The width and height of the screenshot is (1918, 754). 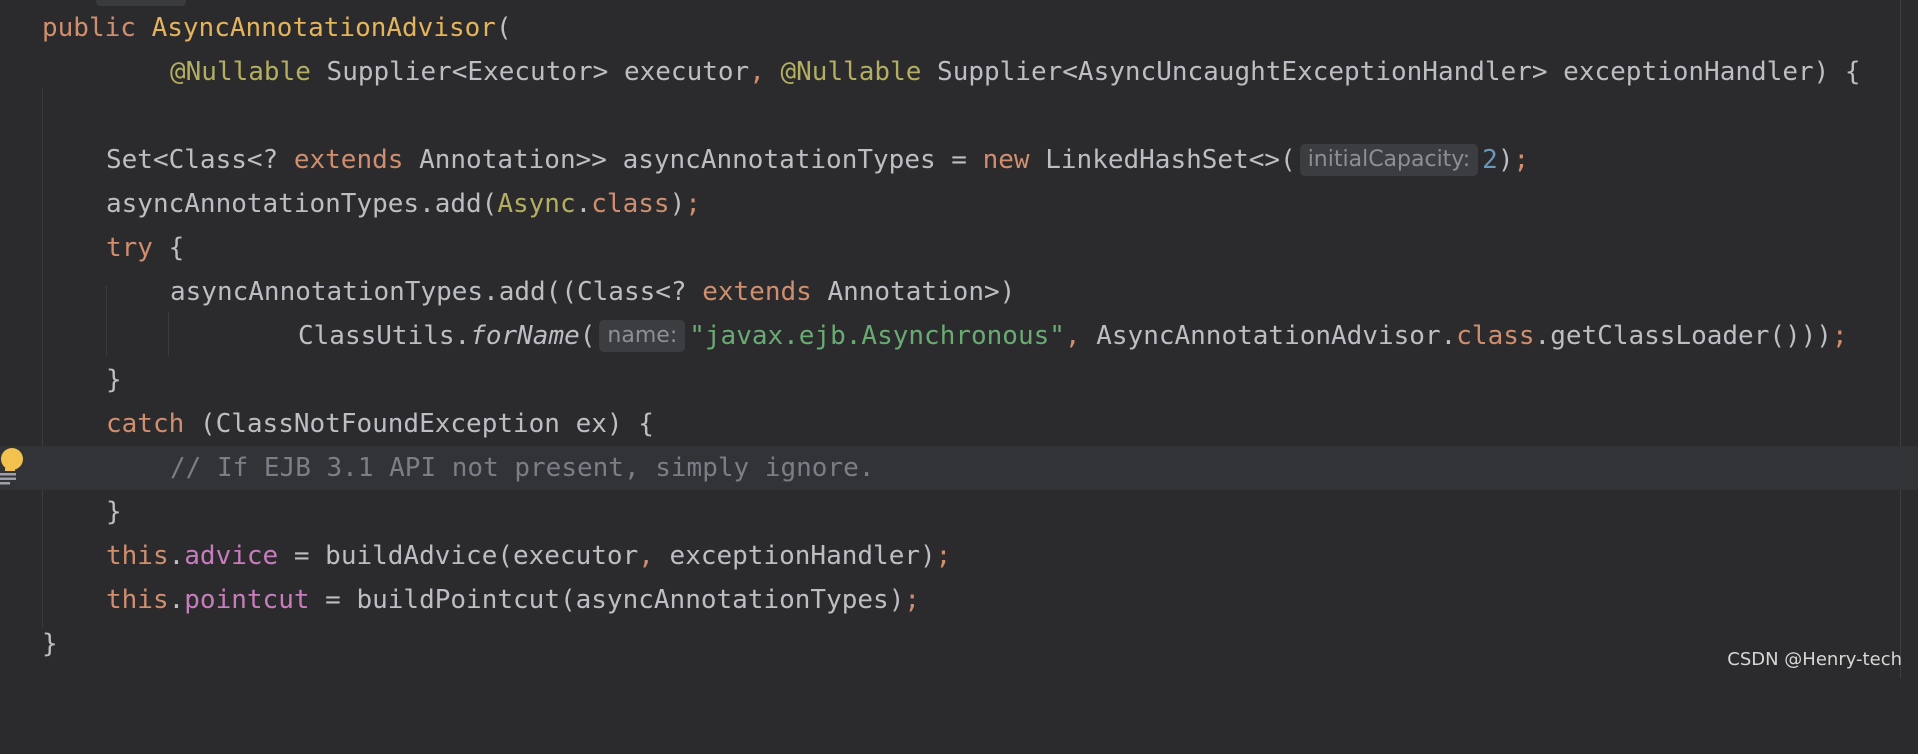 What do you see at coordinates (913, 292) in the screenshot?
I see `code-text: Annotation>)` at bounding box center [913, 292].